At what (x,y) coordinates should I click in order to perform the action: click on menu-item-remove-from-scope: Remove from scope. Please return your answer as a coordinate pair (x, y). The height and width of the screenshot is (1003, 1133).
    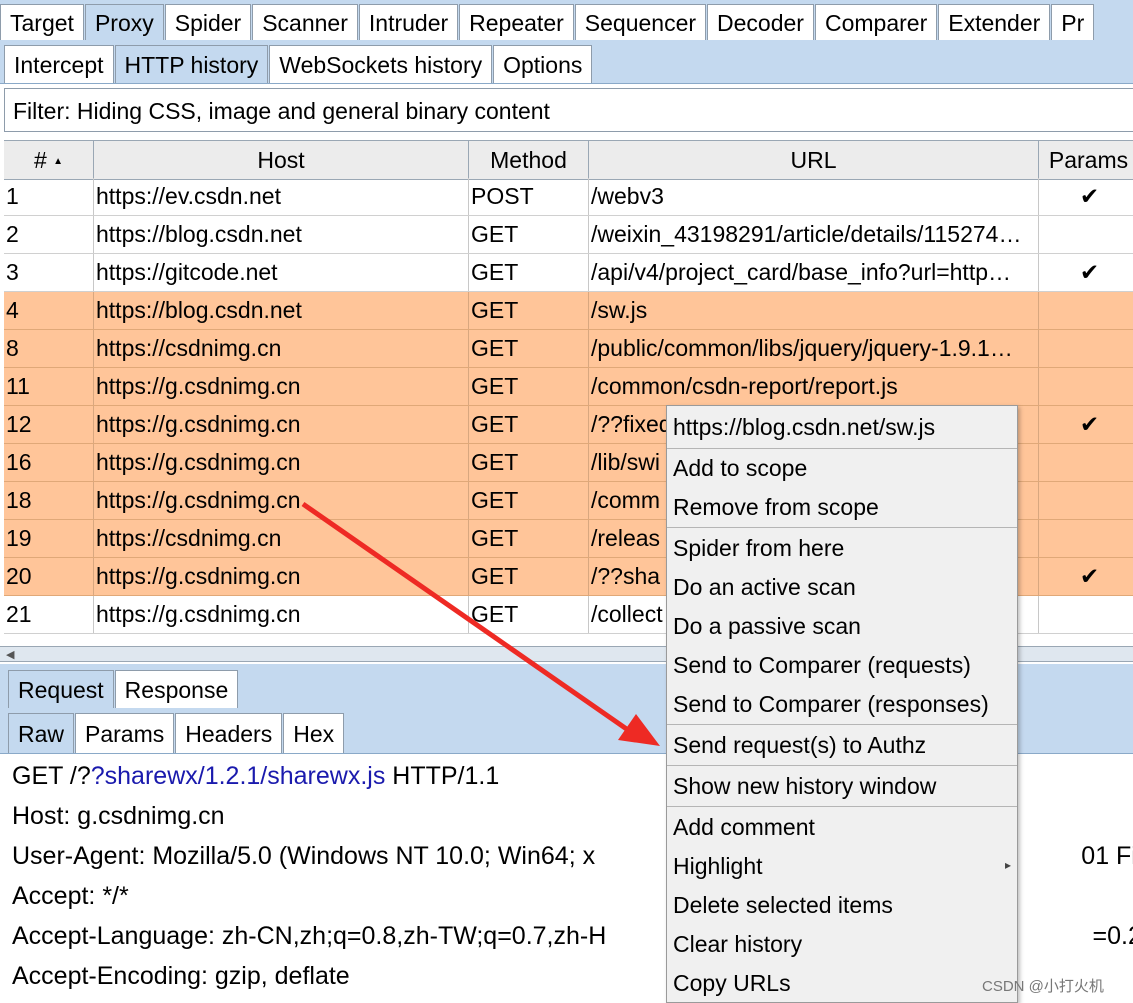
    Looking at the image, I should click on (776, 507).